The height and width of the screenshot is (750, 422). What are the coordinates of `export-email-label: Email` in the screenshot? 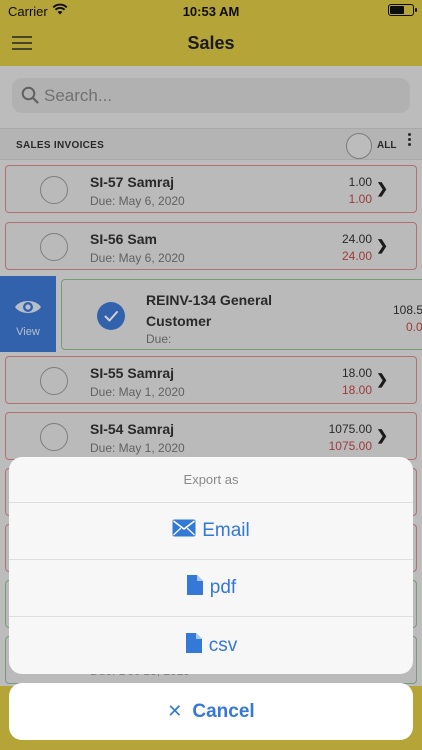 It's located at (226, 530).